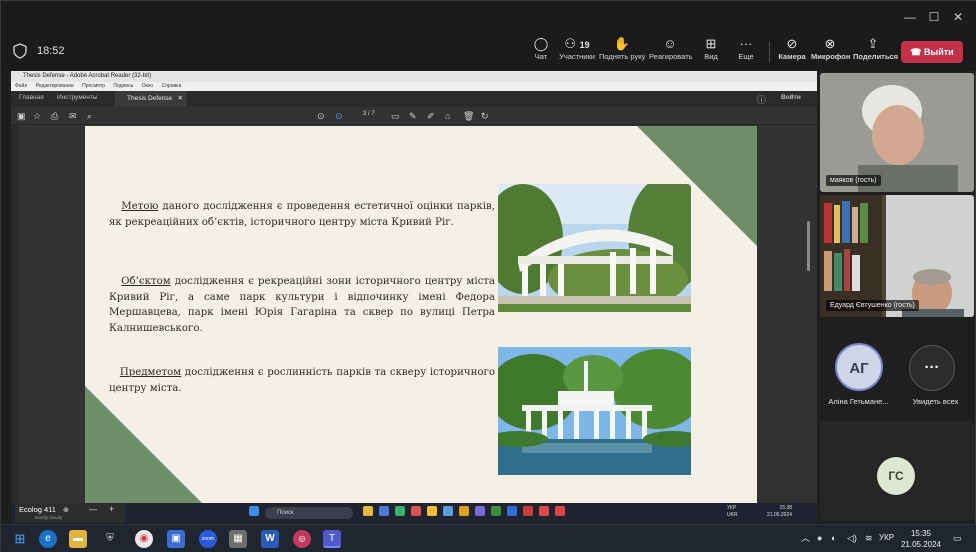 Image resolution: width=976 pixels, height=552 pixels. I want to click on zoom-search-icon: ⌕, so click(89, 116).